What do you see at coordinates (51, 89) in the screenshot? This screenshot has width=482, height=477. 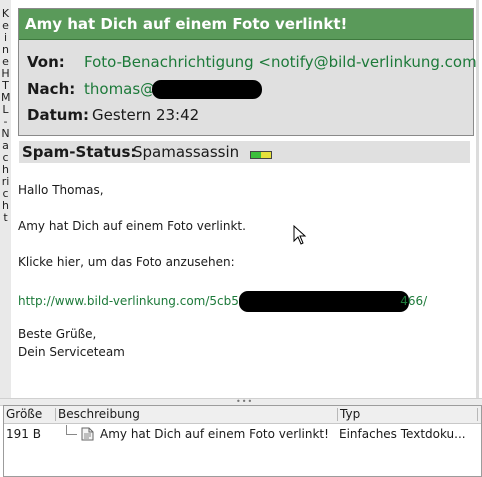 I see `to-label: Nach:` at bounding box center [51, 89].